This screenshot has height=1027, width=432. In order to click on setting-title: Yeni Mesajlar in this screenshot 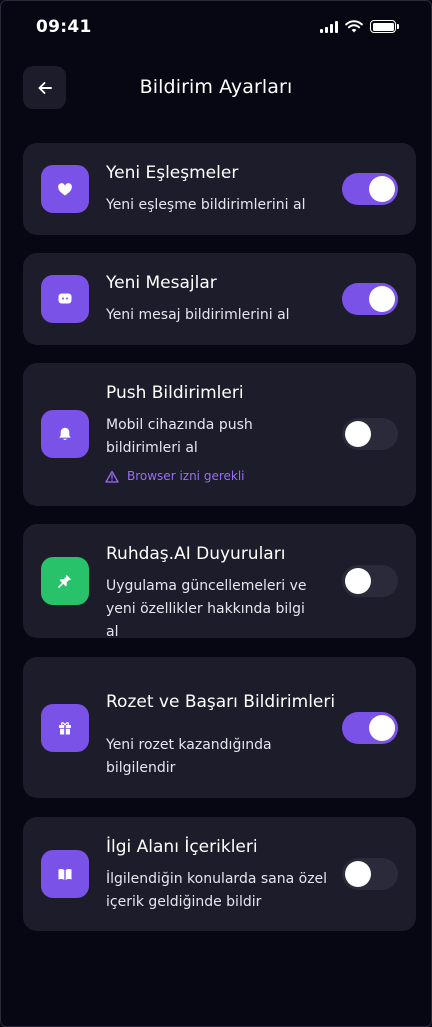, I will do `click(161, 283)`.